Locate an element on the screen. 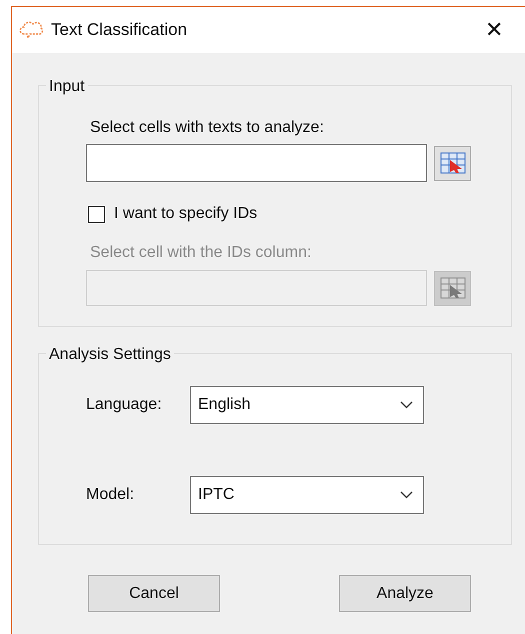  checkbox-label: I want to specify IDs is located at coordinates (186, 214).